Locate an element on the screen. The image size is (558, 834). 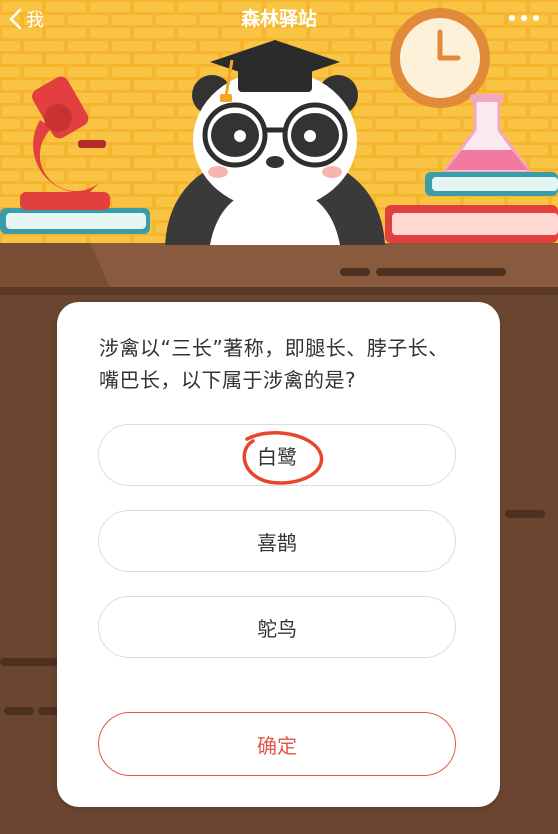
option-1-label: 白鹭 is located at coordinates (277, 456).